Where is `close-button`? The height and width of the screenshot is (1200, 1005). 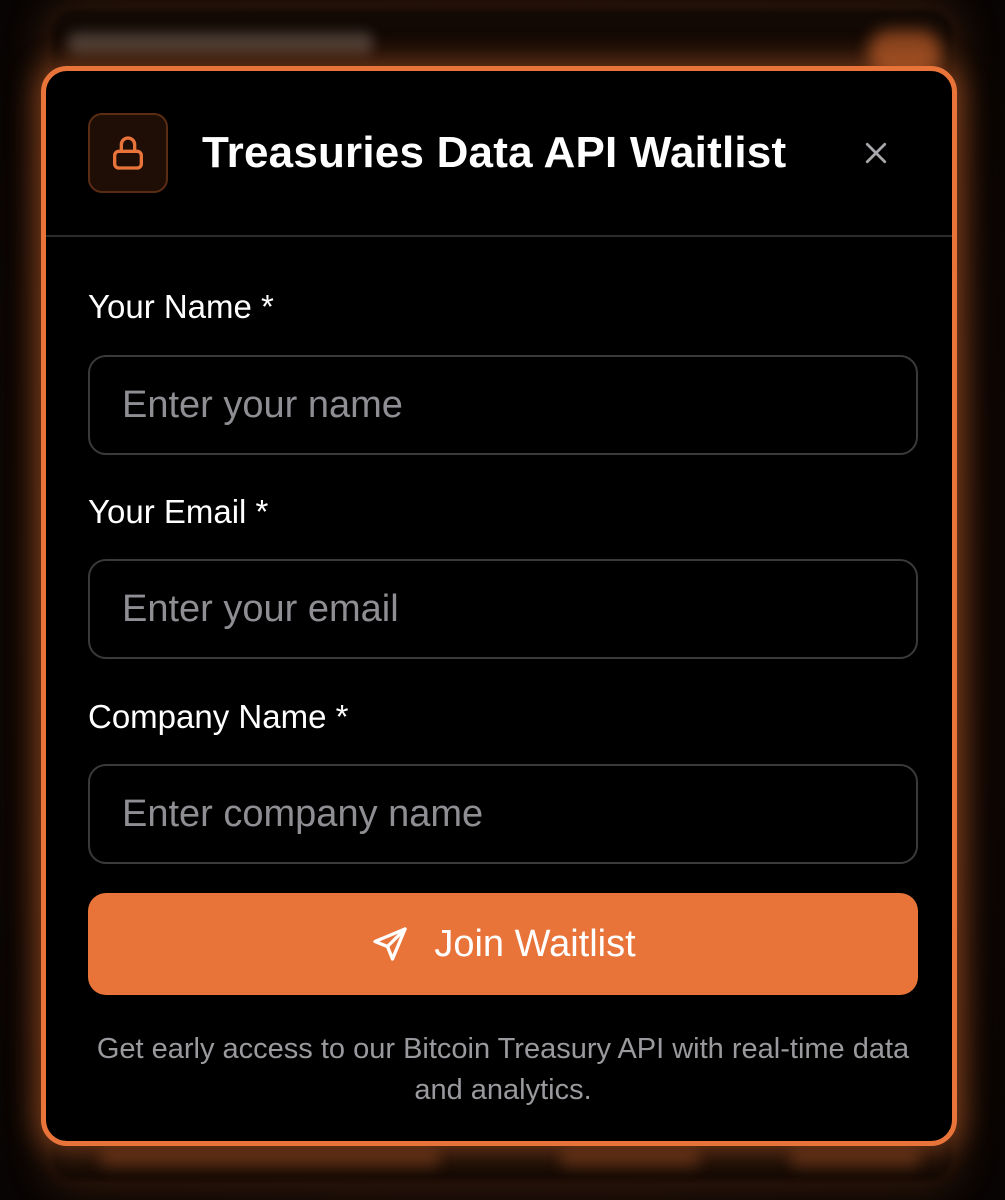
close-button is located at coordinates (876, 153).